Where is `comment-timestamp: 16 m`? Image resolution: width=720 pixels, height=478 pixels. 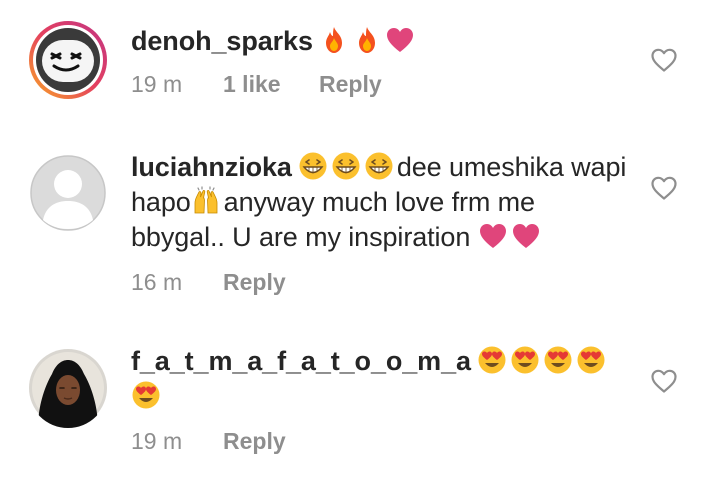 comment-timestamp: 16 m is located at coordinates (157, 282).